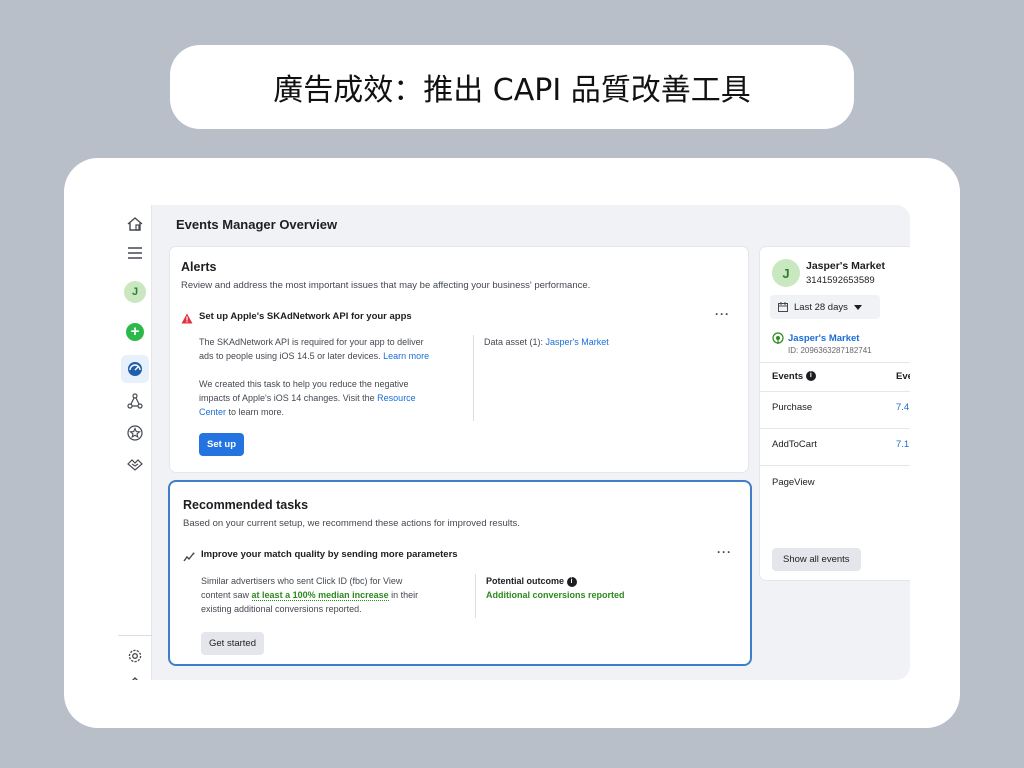  What do you see at coordinates (577, 342) in the screenshot?
I see `data-asset-link: Jasper's Market` at bounding box center [577, 342].